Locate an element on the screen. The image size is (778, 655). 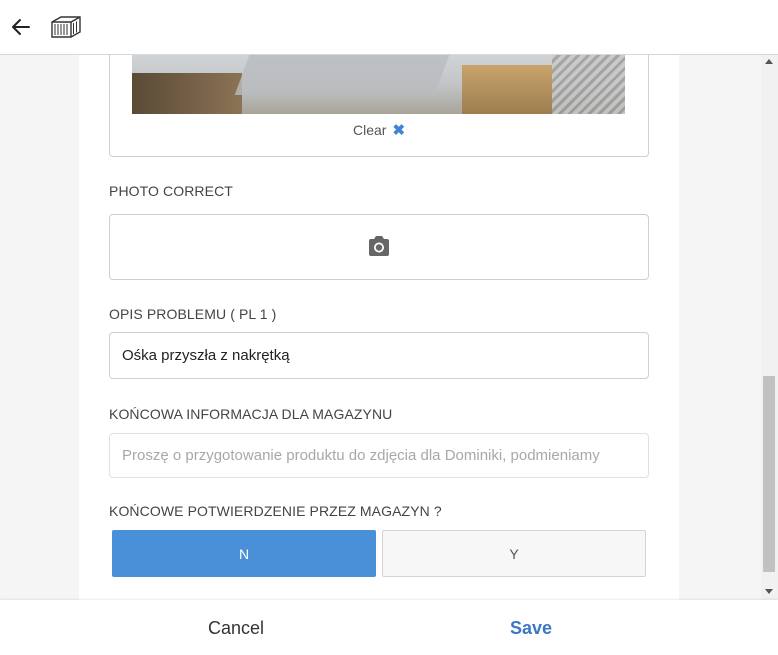
final-confirmation-label: KOŃCOWE POTWIERDZENIE PRZEZ MAGAZYN ? is located at coordinates (275, 511).